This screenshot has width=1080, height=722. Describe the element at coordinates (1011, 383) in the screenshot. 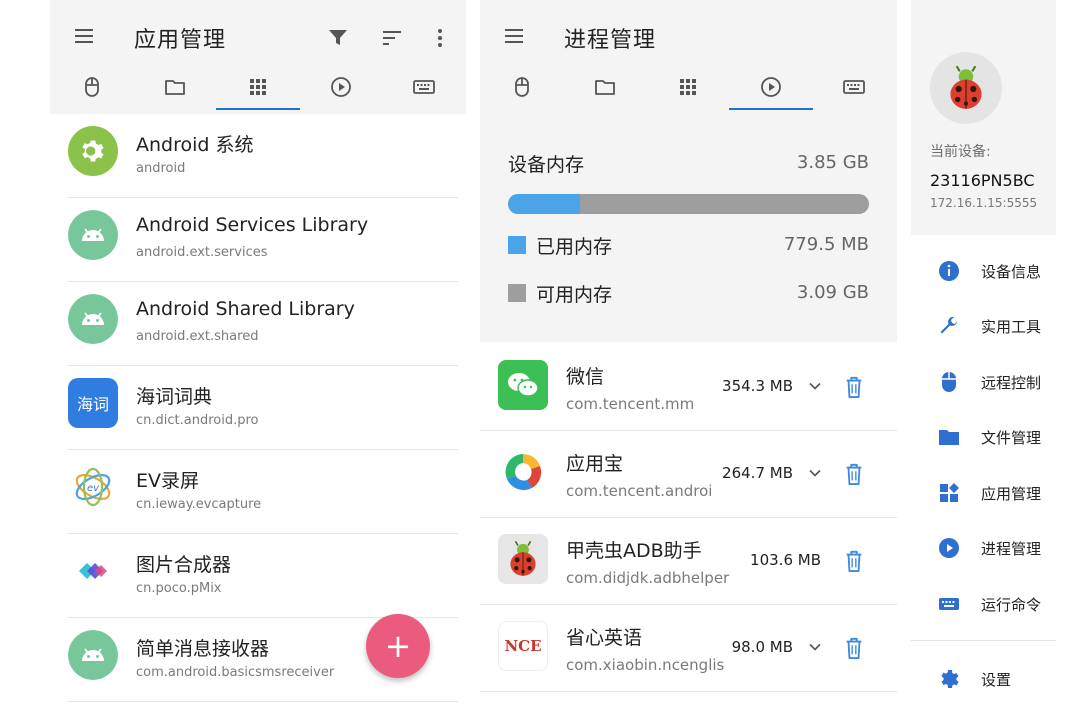

I see `nav-label: 远程控制` at that location.